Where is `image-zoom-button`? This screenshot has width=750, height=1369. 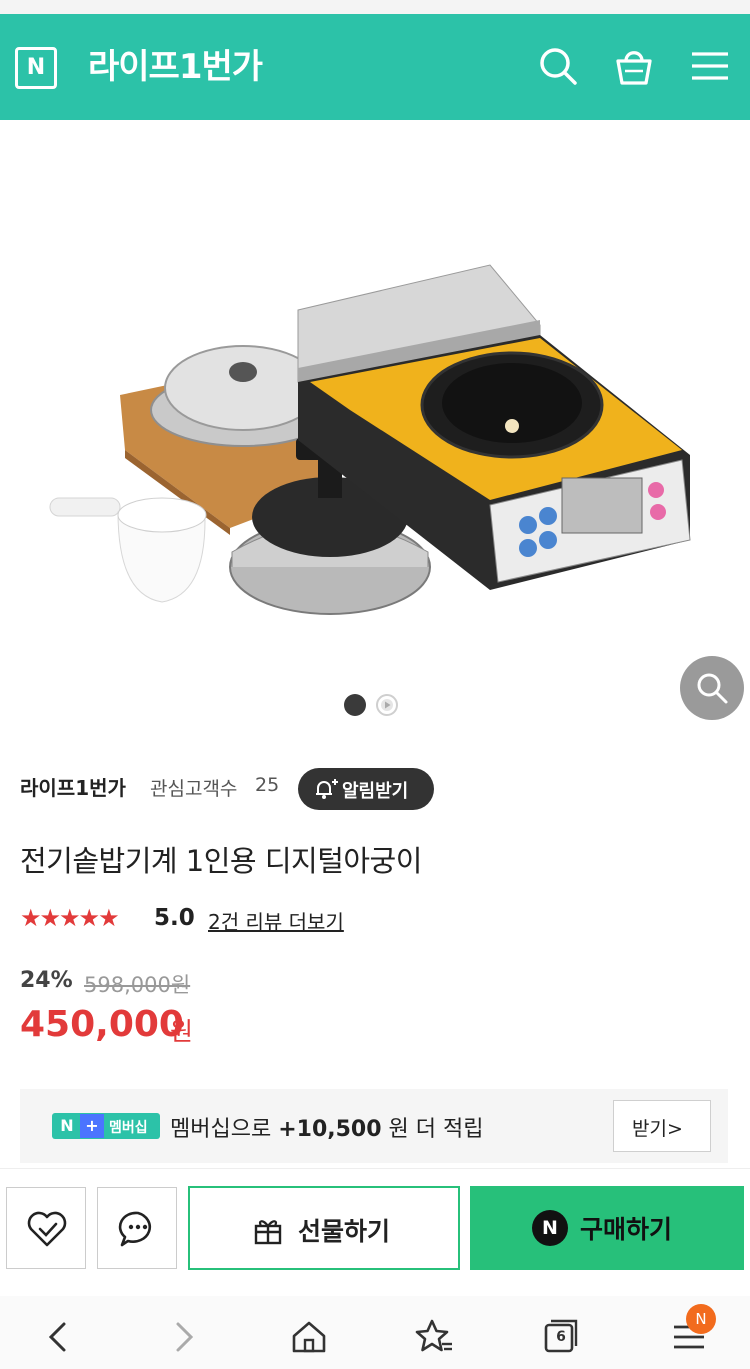 image-zoom-button is located at coordinates (712, 688).